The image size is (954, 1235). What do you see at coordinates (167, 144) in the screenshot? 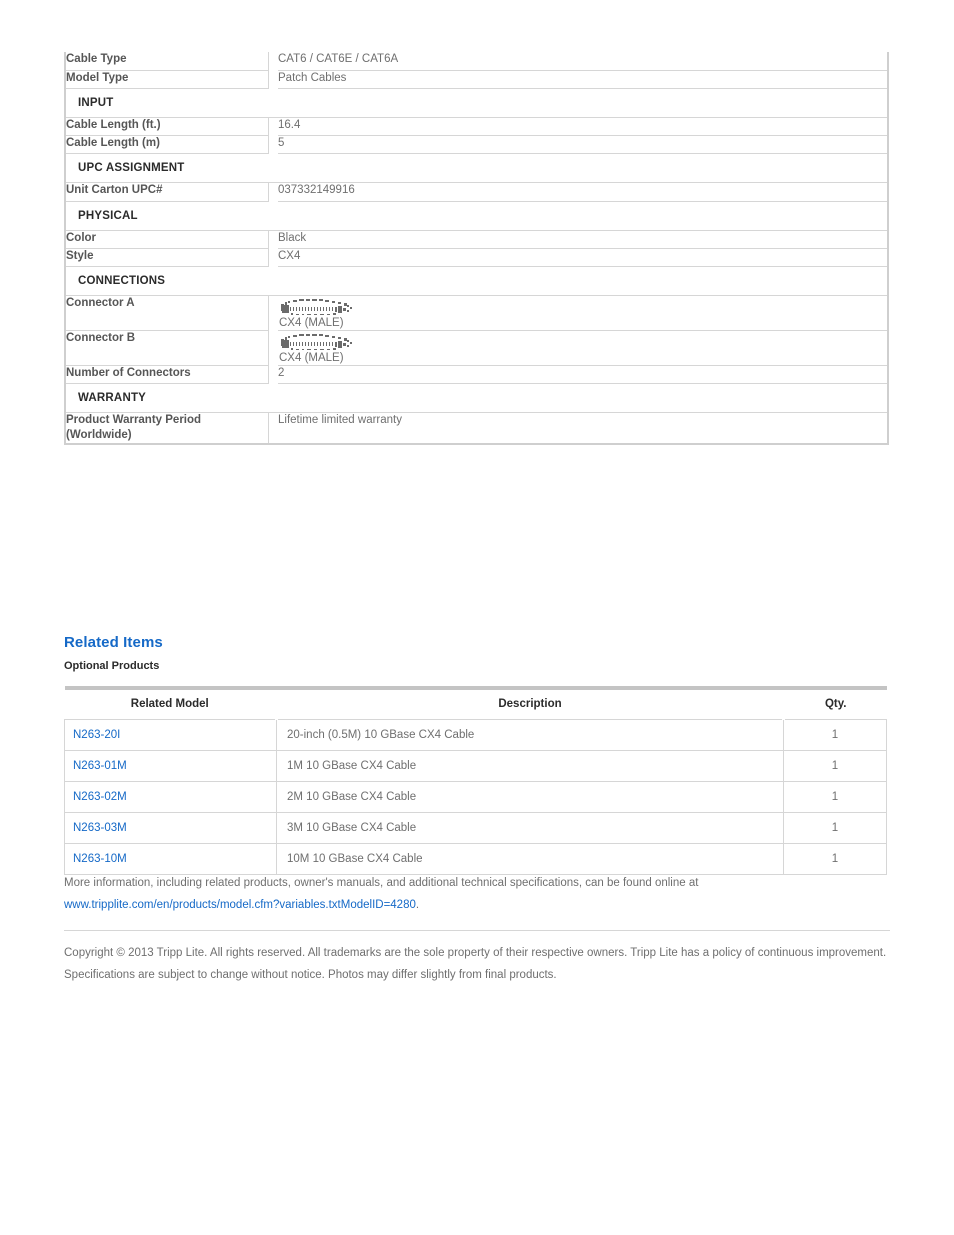
I see `spec-row-label: Cable Length (m)` at bounding box center [167, 144].